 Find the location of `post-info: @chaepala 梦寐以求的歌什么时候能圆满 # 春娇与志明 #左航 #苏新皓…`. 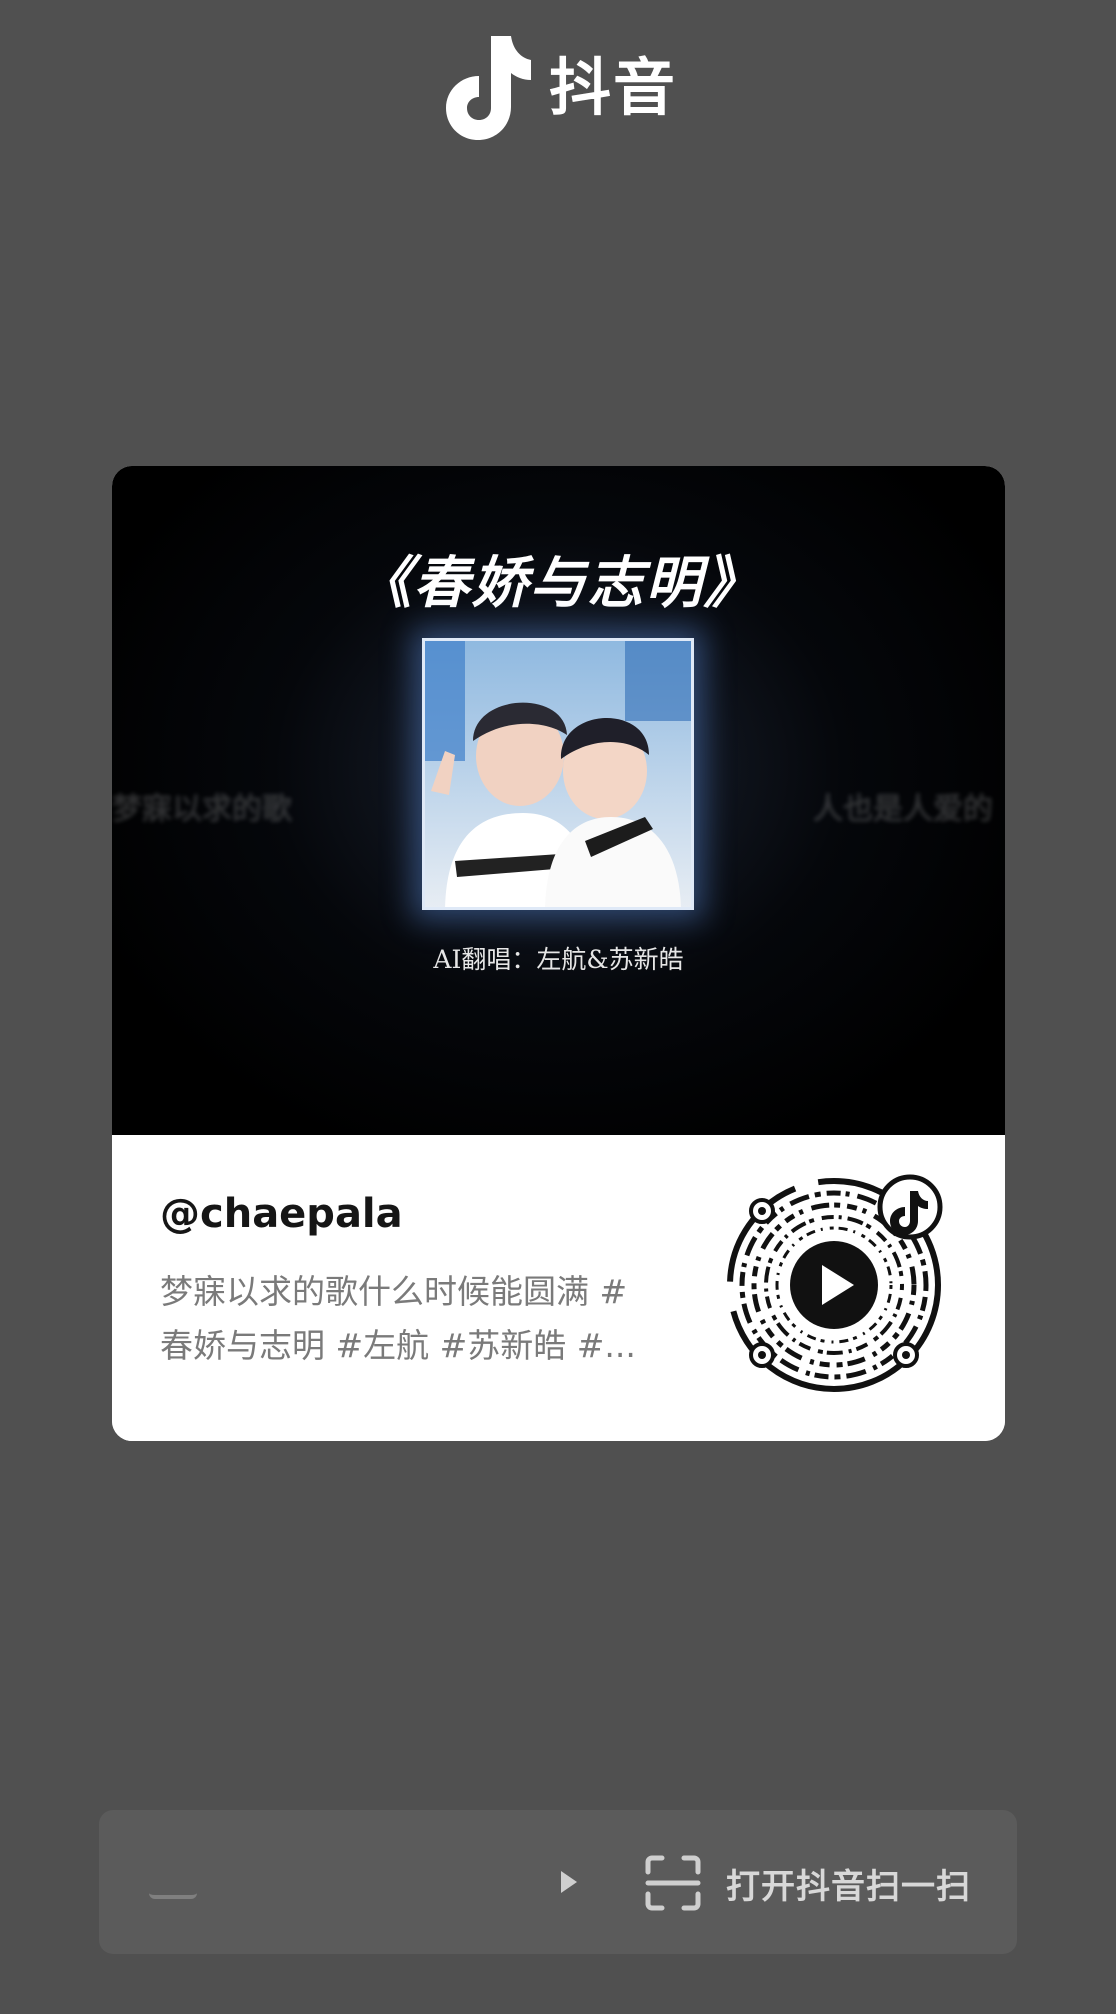

post-info: @chaepala 梦寐以求的歌什么时候能圆满 # 春娇与志明 #左航 #苏新皓… is located at coordinates (558, 1288).